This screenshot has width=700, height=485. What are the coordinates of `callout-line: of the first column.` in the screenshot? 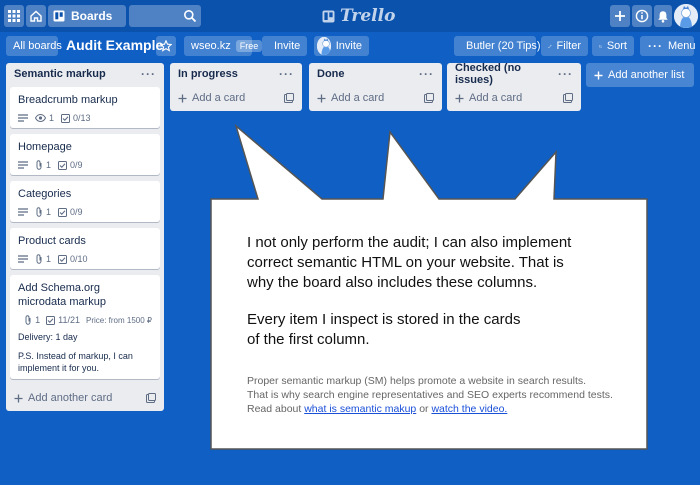 It's located at (308, 339).